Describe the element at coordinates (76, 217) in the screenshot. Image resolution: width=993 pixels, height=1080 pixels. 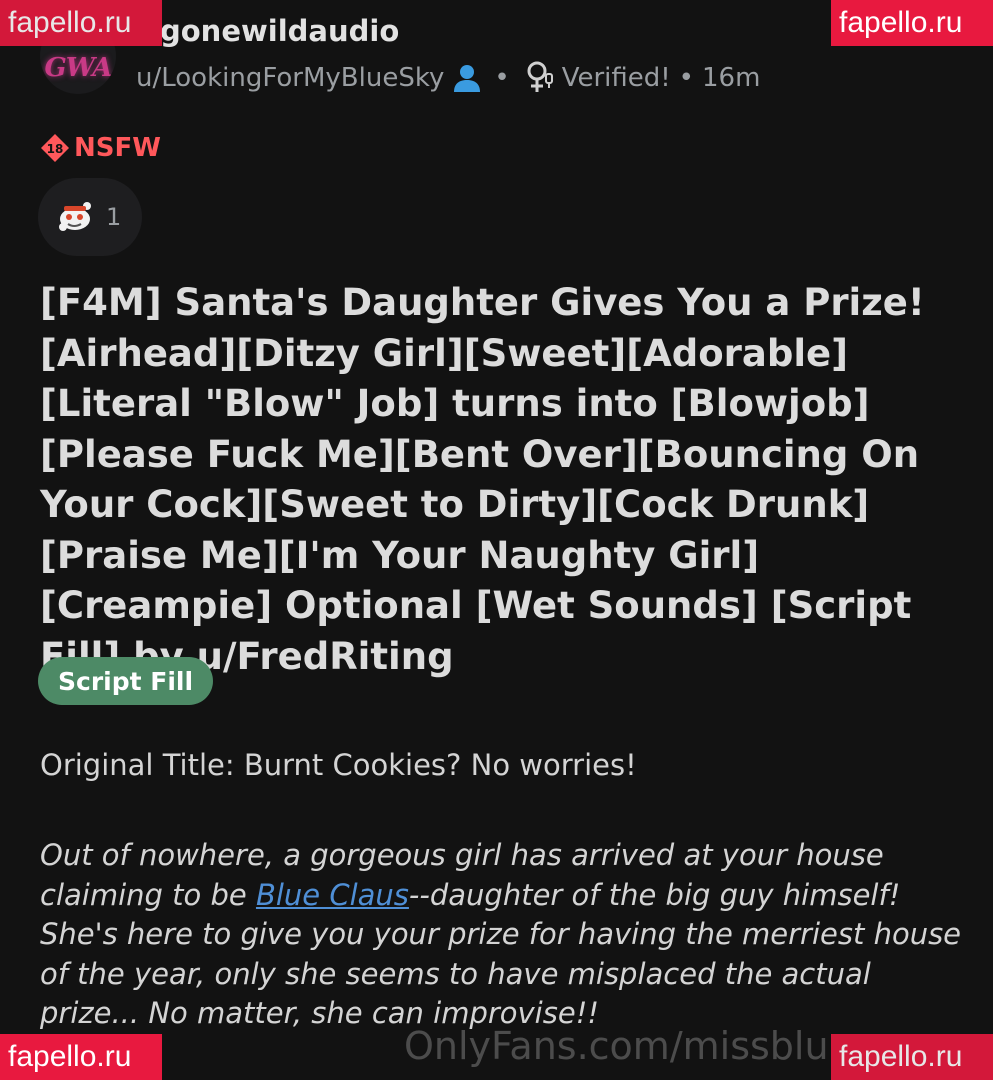
I see `snoo-award-icon` at that location.